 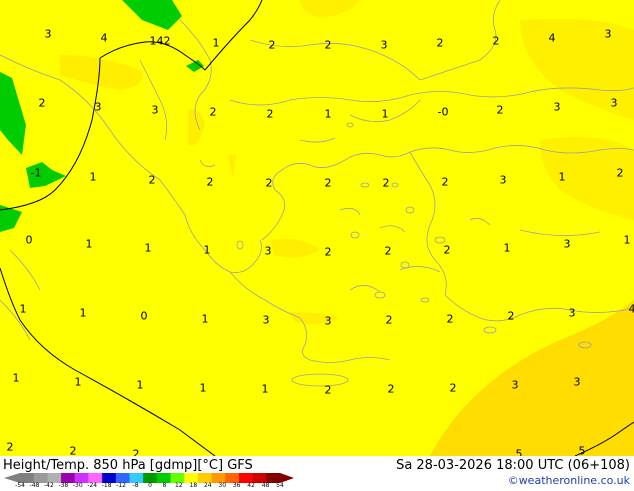 I want to click on scale-tick-label: -38, so click(x=63, y=486).